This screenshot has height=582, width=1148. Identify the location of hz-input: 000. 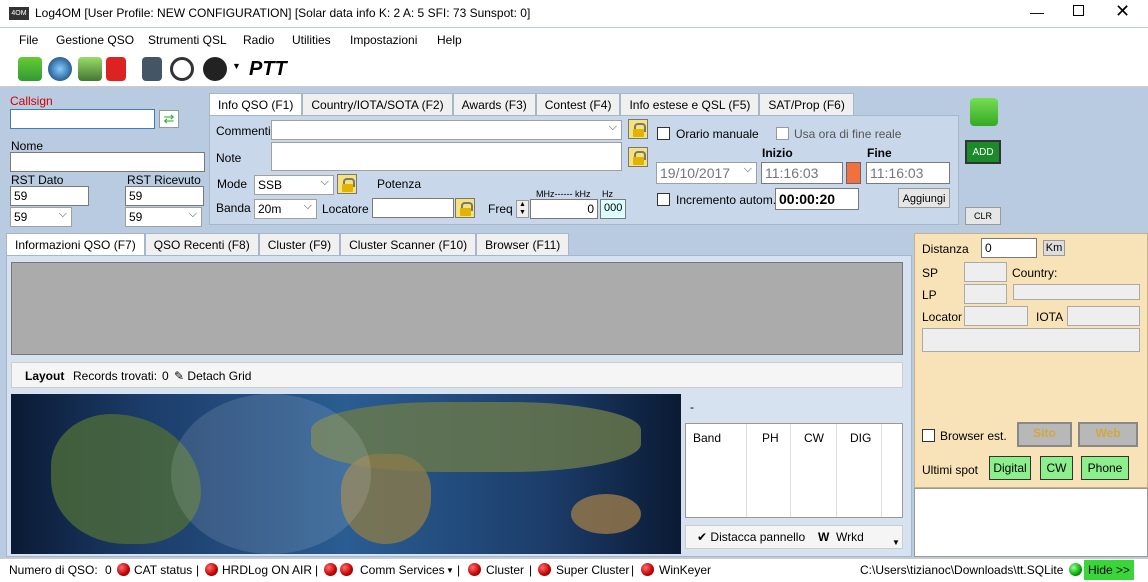
(613, 209).